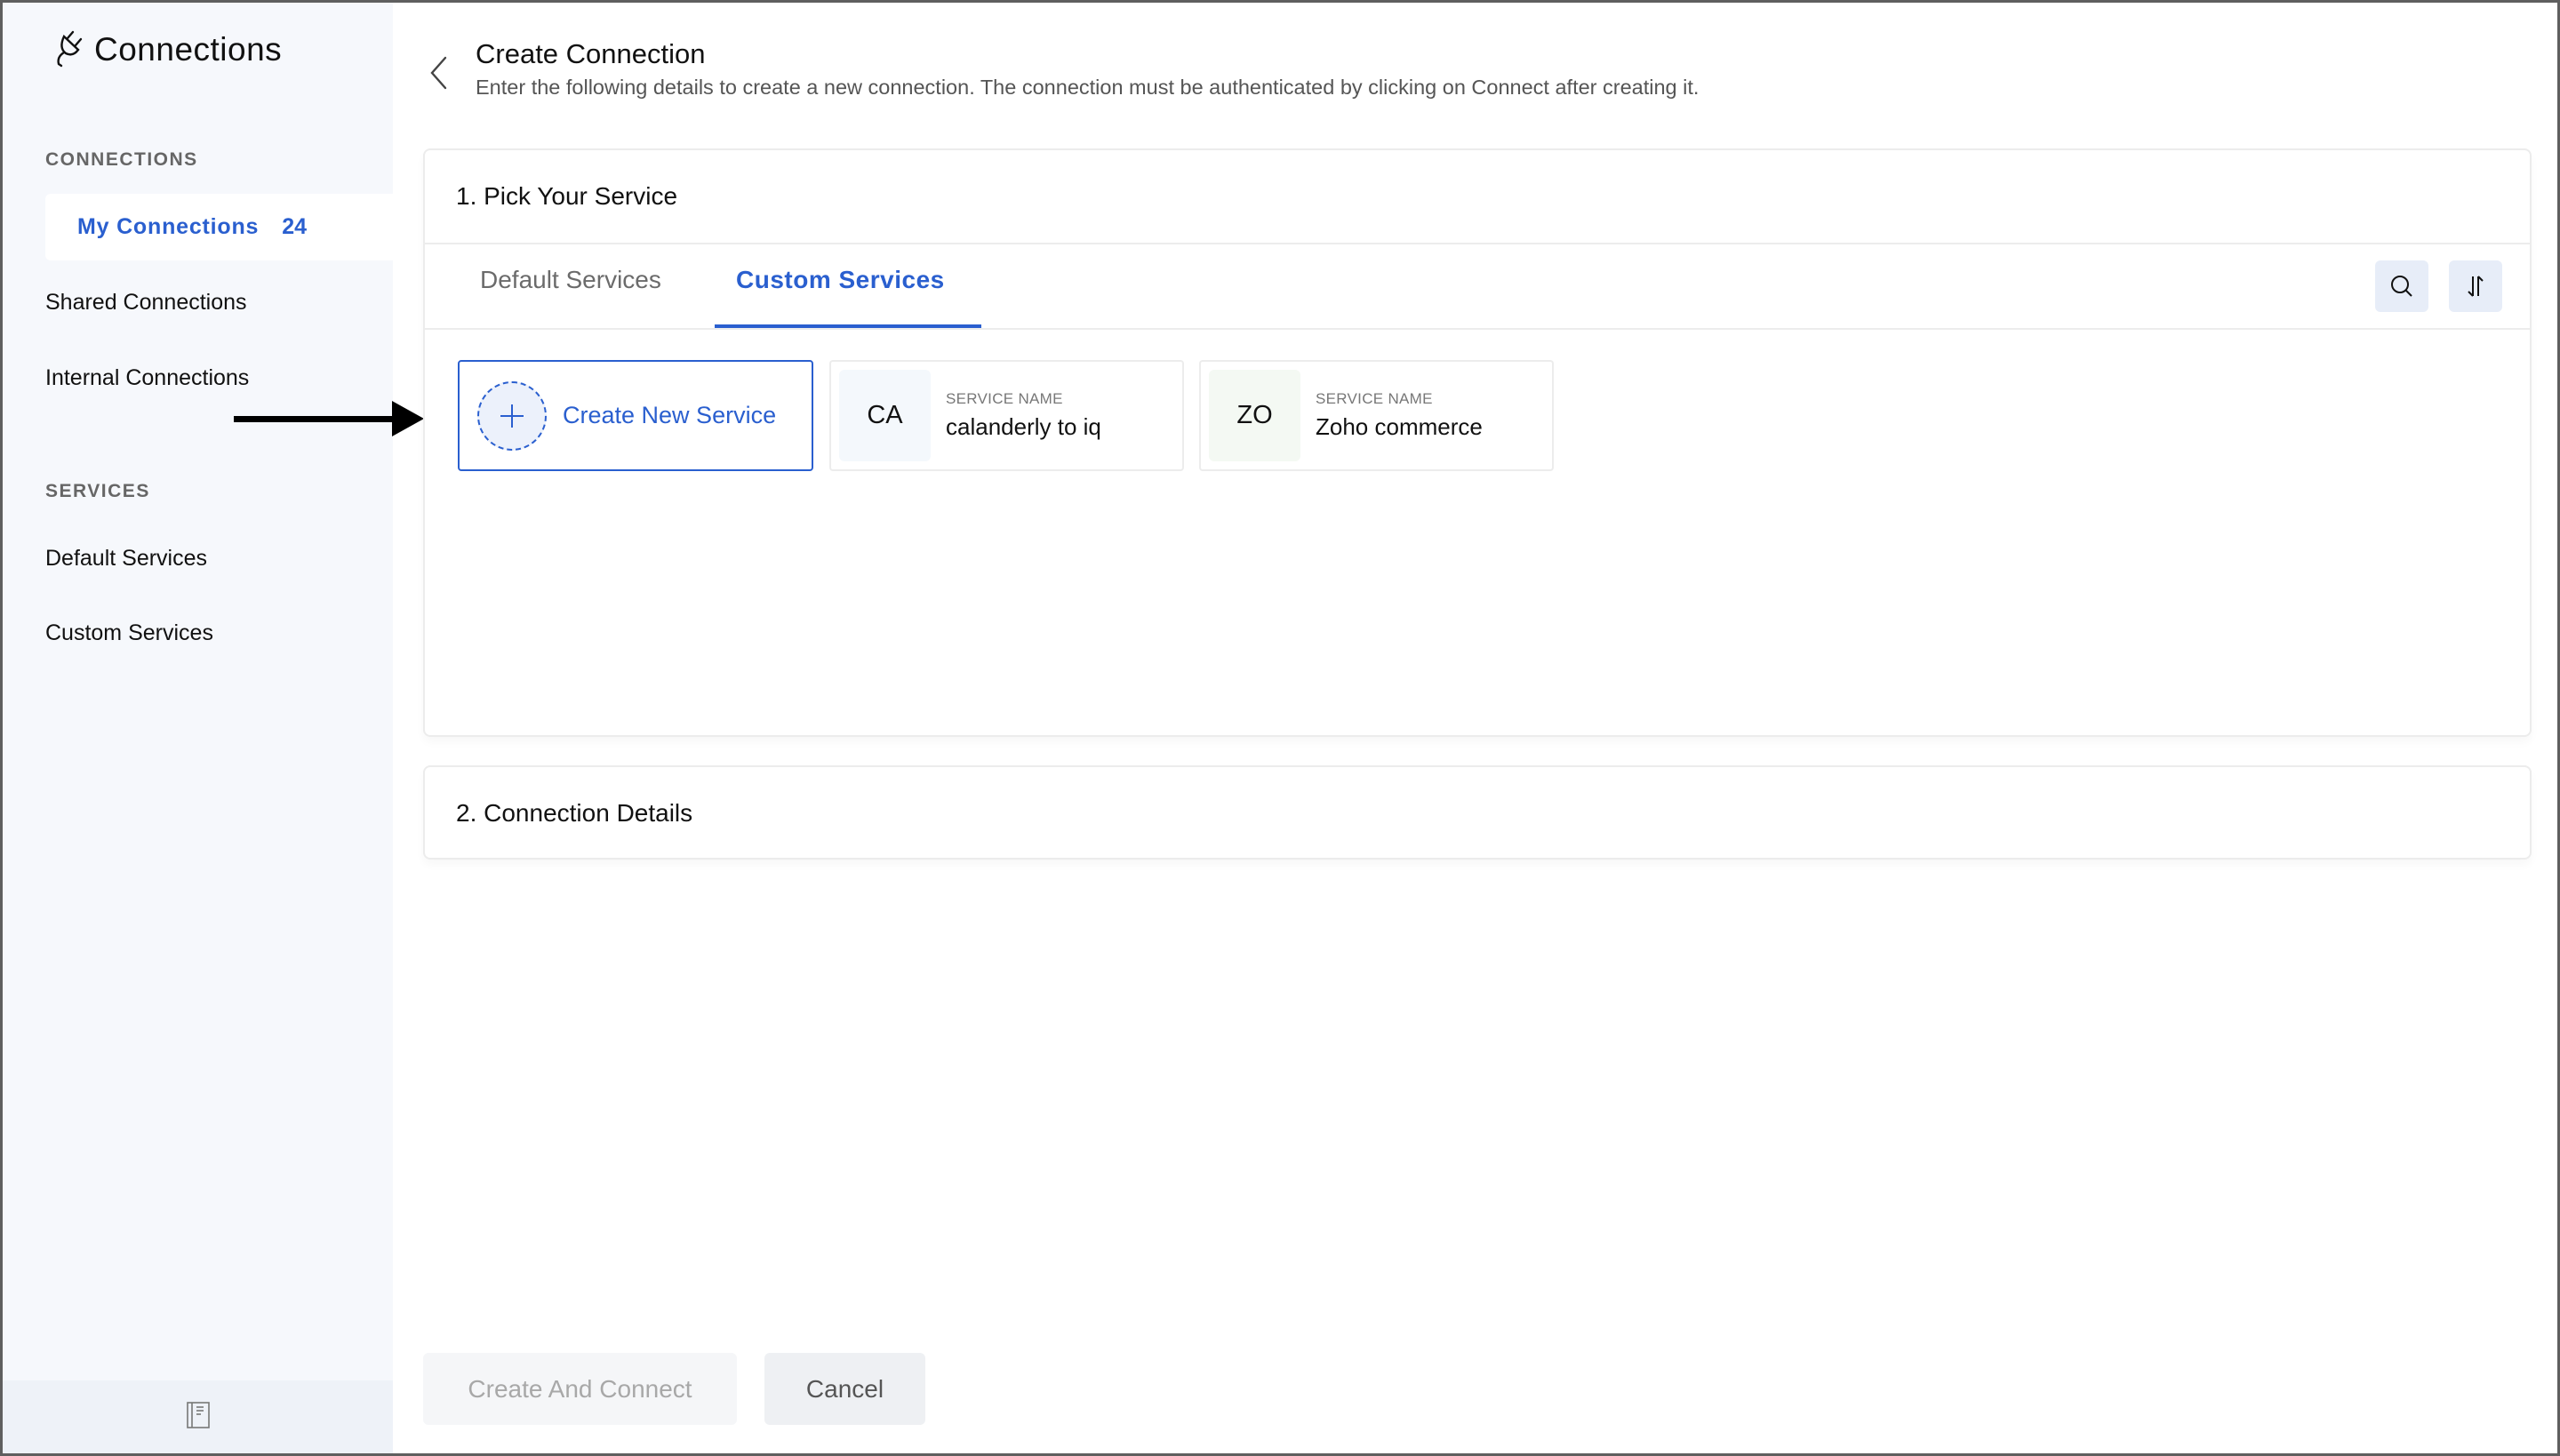 Image resolution: width=2560 pixels, height=1456 pixels. What do you see at coordinates (147, 378) in the screenshot?
I see `sidebar-item-internal-connections: Internal Connections` at bounding box center [147, 378].